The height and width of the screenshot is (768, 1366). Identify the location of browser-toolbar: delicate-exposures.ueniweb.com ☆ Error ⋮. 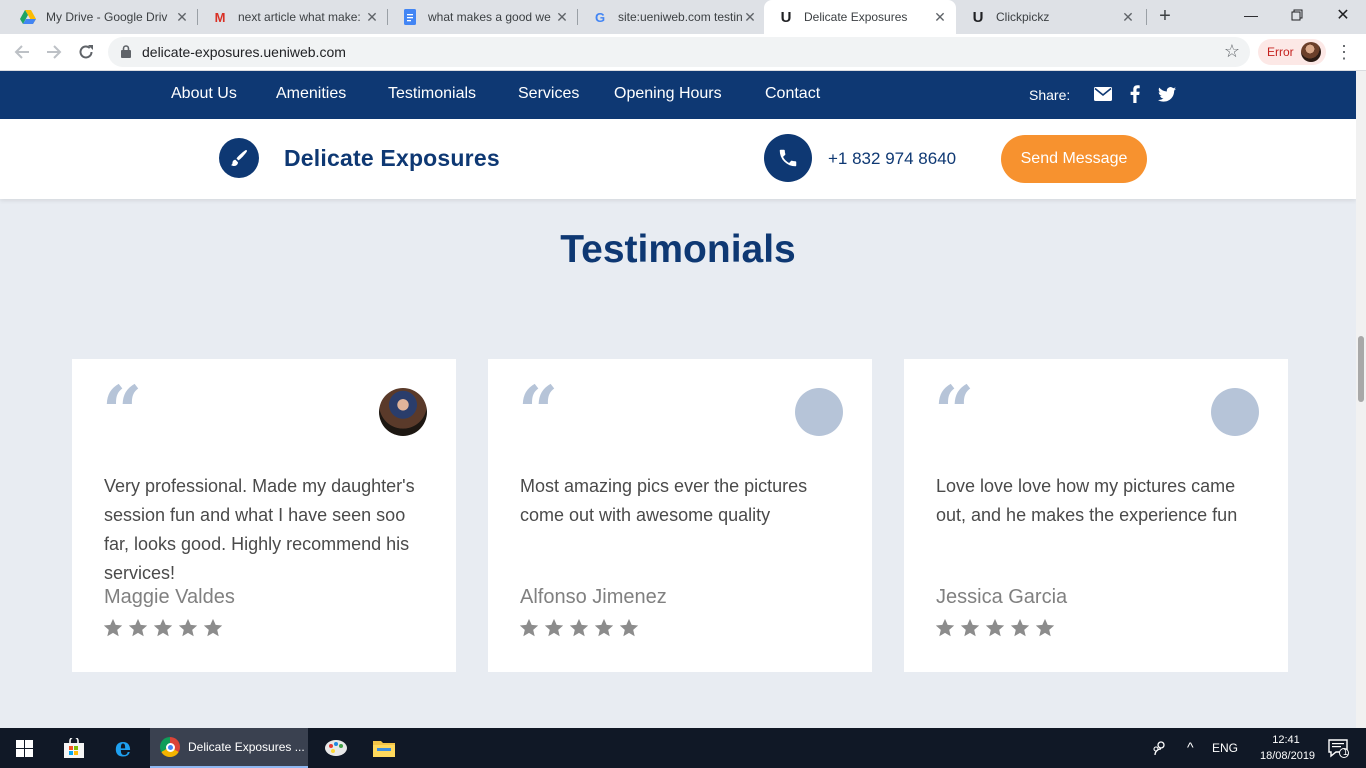
(683, 52).